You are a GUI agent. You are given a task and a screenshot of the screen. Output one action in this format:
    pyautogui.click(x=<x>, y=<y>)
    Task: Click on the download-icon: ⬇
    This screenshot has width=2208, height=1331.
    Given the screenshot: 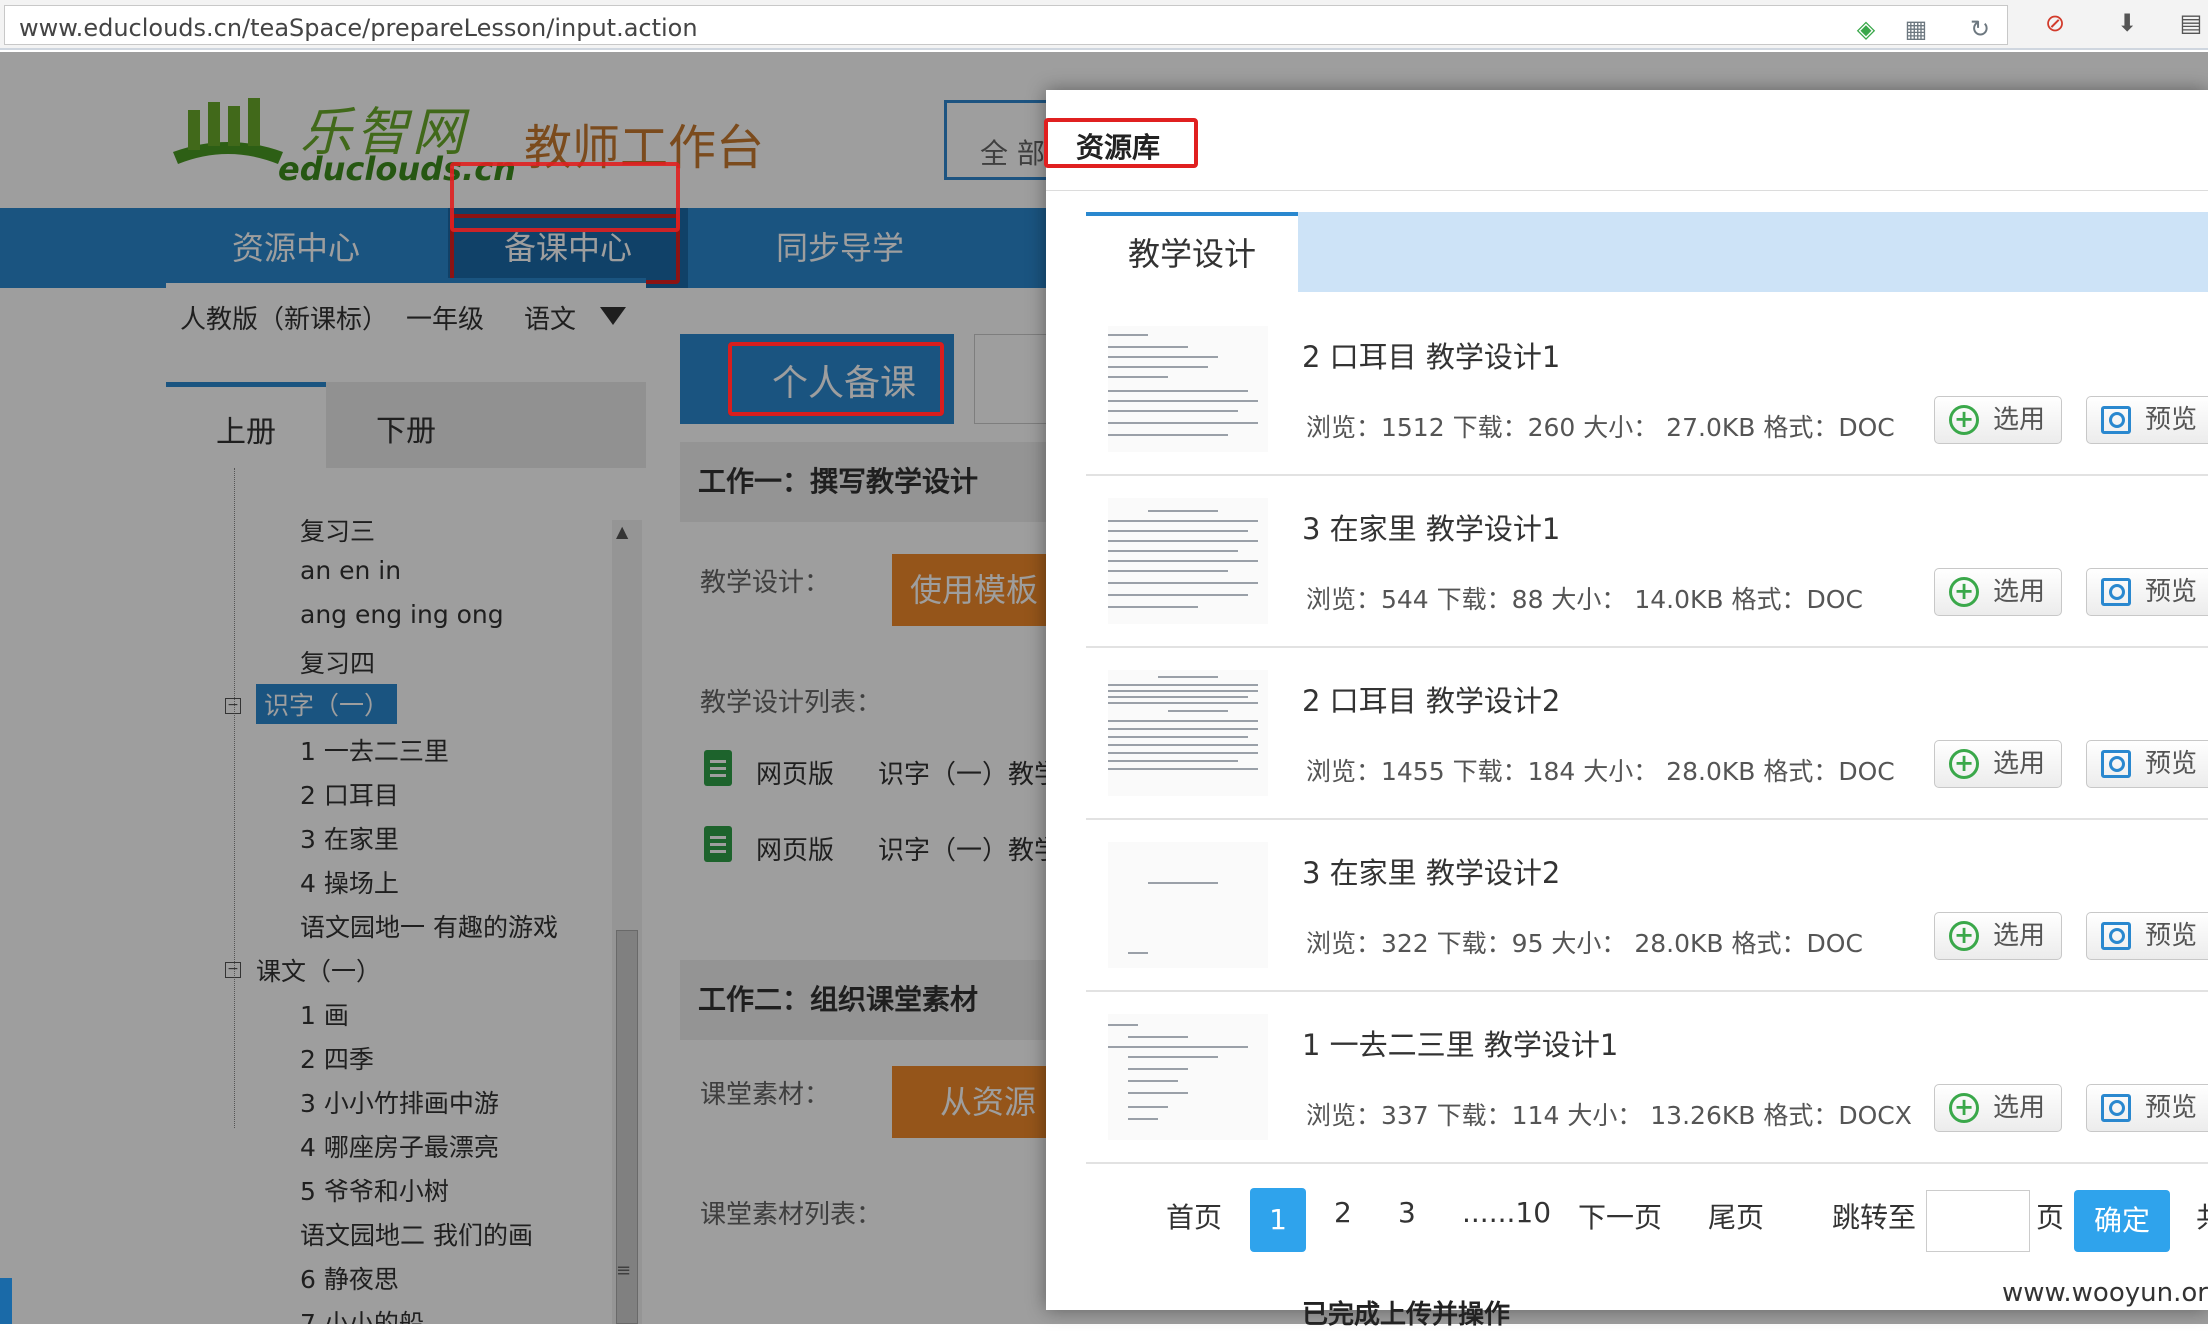 What is the action you would take?
    pyautogui.click(x=2127, y=23)
    